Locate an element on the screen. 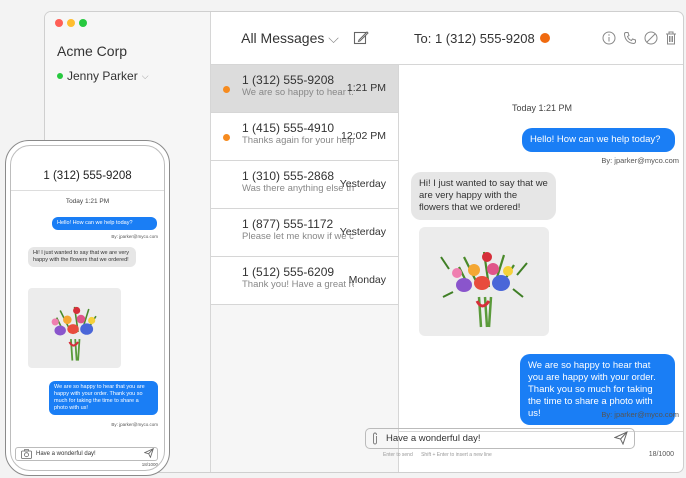 The height and width of the screenshot is (478, 686). conversation-number: 1 (310) 555-2868 is located at coordinates (288, 176).